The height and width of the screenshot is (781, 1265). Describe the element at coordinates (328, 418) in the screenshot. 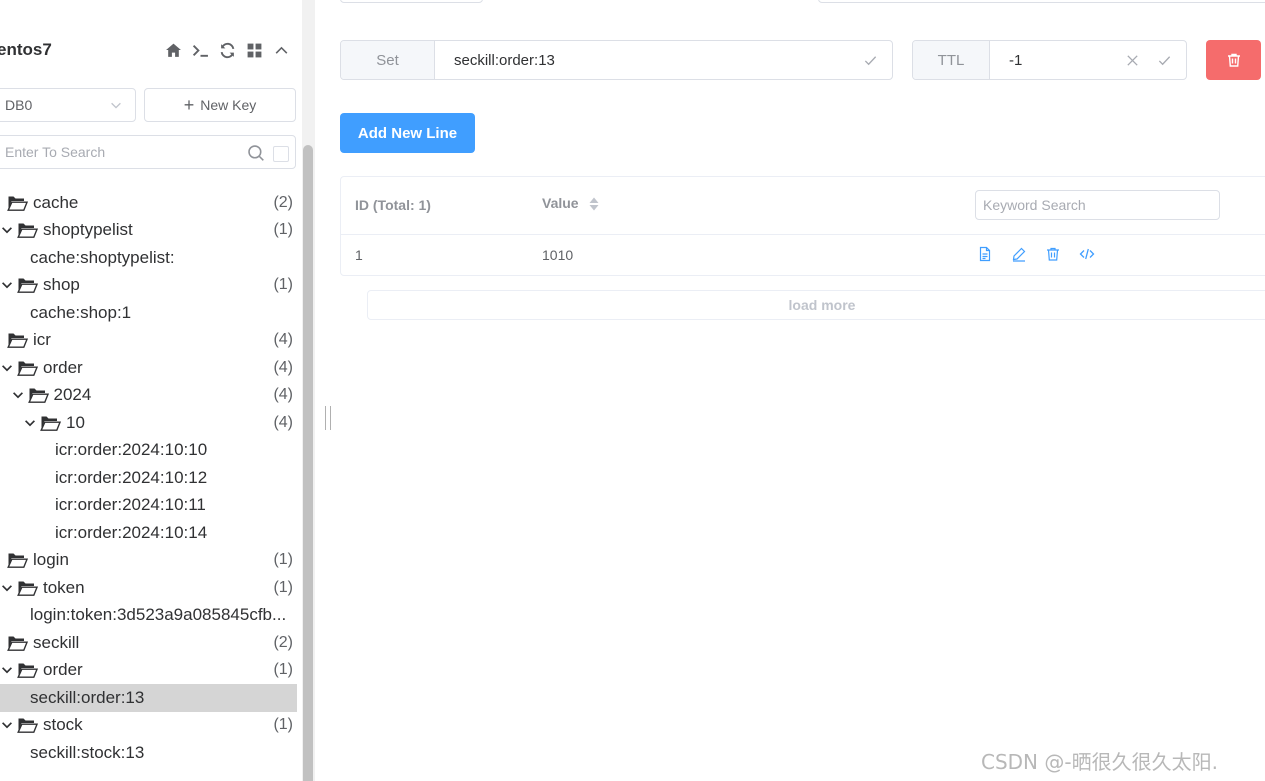

I see `resize-handle` at that location.